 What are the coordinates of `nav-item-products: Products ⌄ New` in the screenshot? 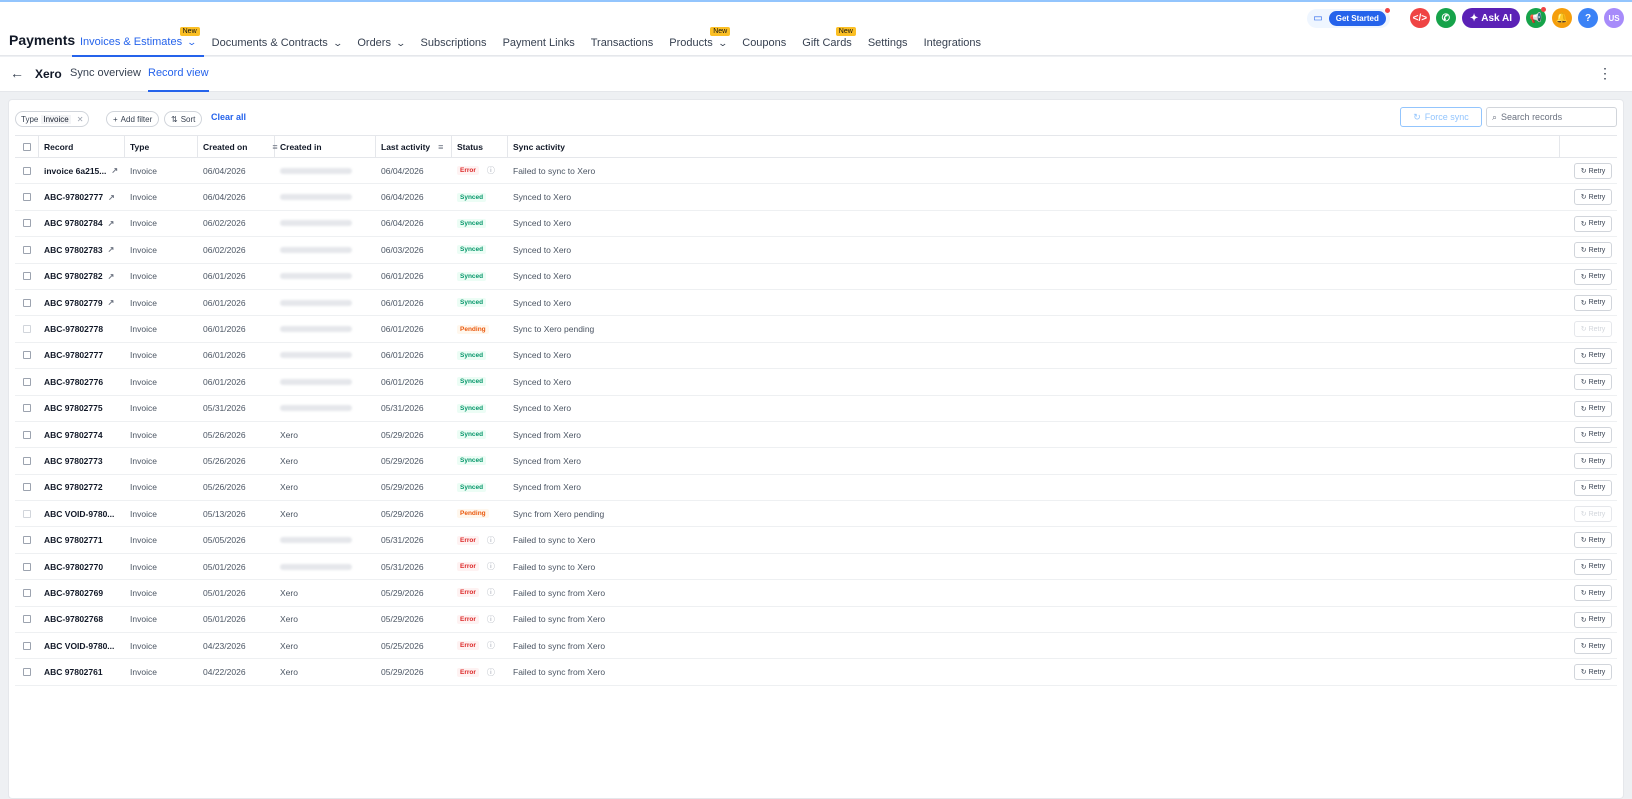 It's located at (697, 42).